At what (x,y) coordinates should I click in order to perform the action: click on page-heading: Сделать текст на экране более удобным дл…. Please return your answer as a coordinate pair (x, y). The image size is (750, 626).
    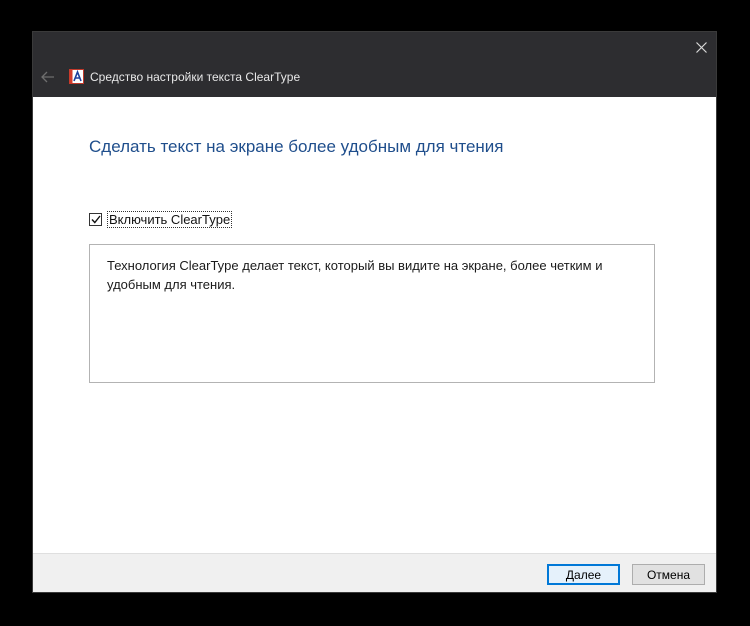
    Looking at the image, I should click on (296, 146).